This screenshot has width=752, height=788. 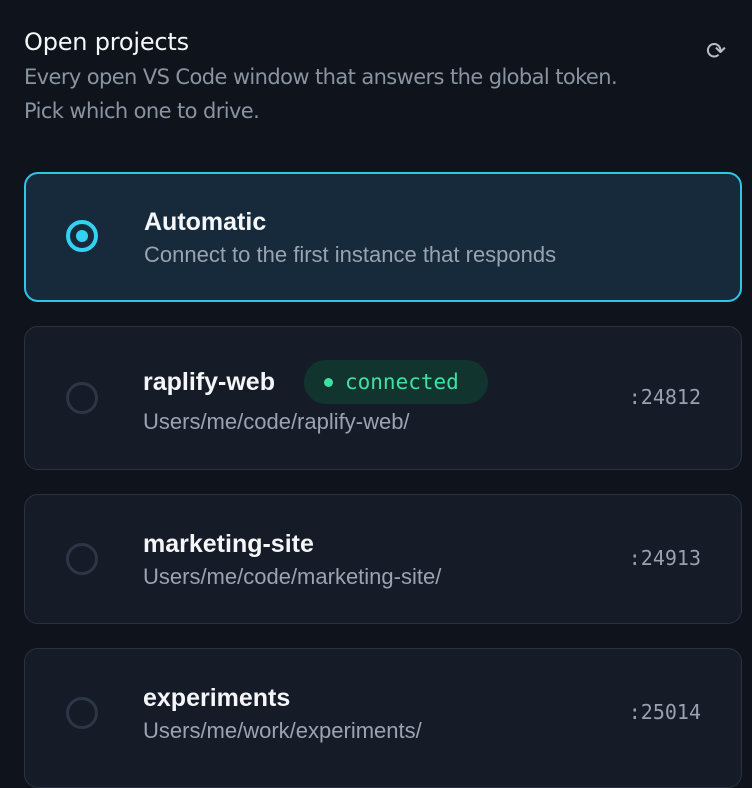 What do you see at coordinates (292, 576) in the screenshot?
I see `option-path: Users/me/code/marketing-site/` at bounding box center [292, 576].